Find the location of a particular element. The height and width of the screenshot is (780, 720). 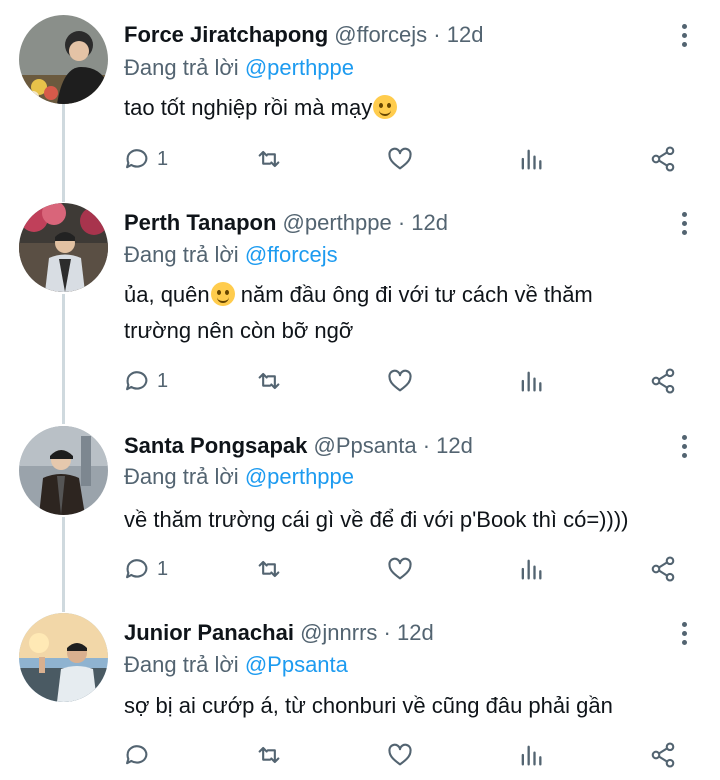

tweet-header: Junior Panachai @jnnrrs · 12d is located at coordinates (279, 633).